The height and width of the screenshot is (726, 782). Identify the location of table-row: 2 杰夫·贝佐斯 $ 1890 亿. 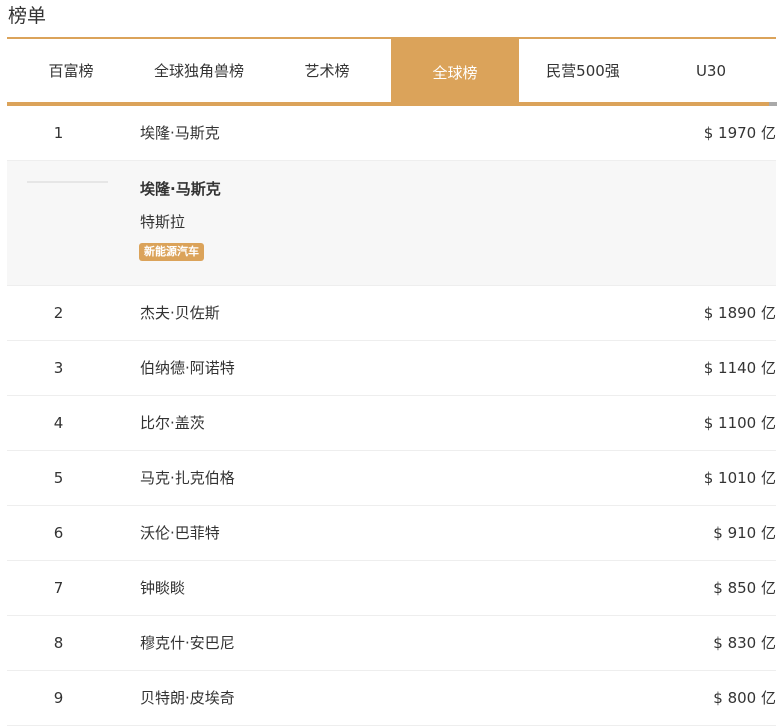
(391, 313).